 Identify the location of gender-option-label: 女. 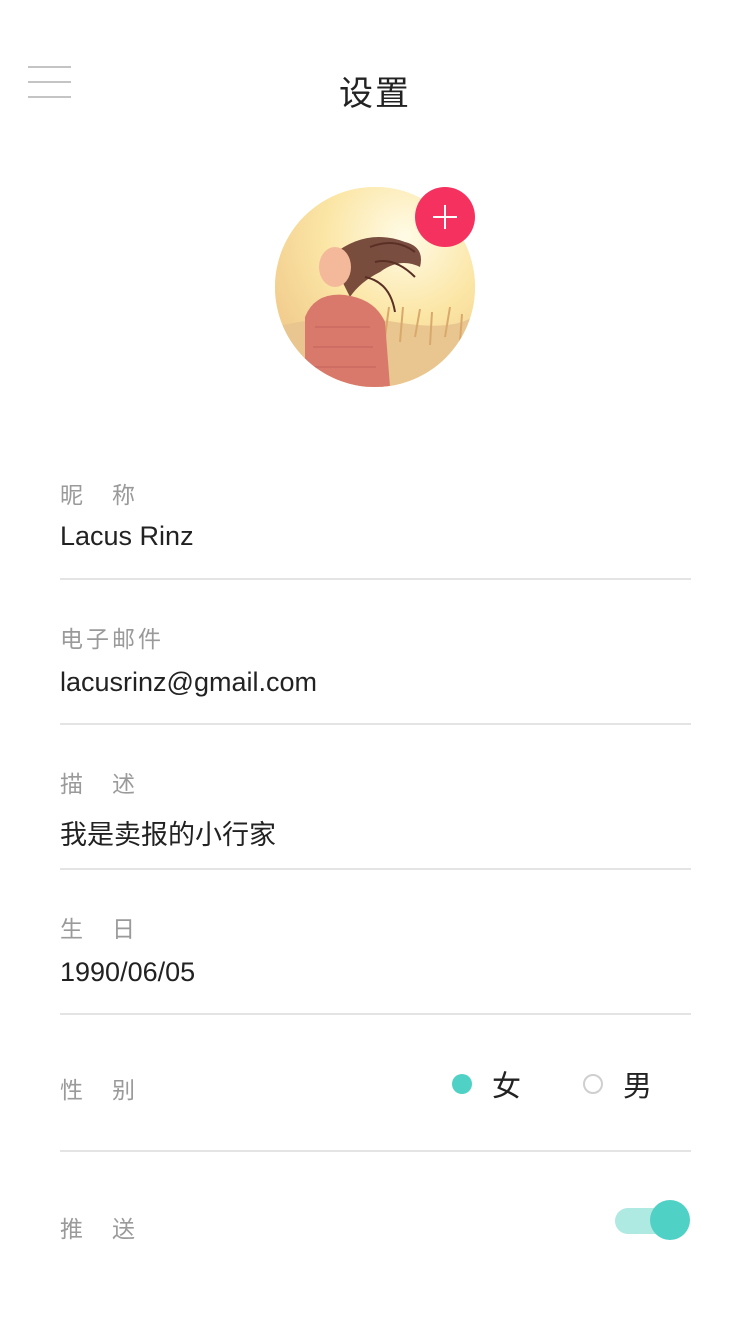
(507, 1086).